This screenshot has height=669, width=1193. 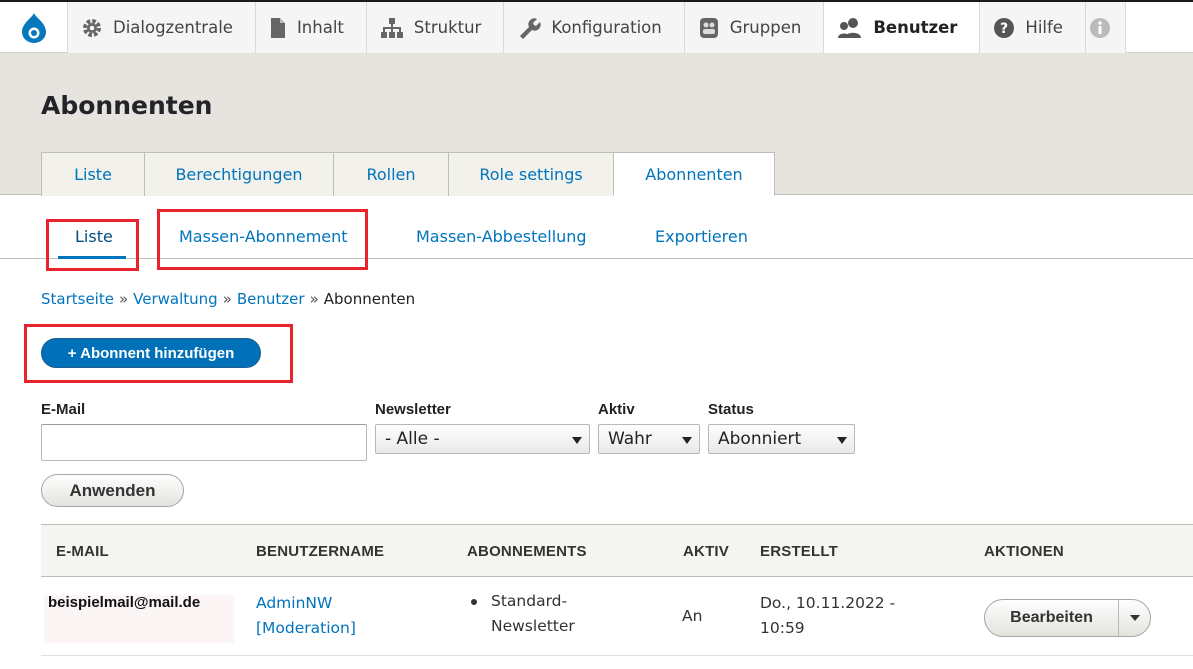 What do you see at coordinates (306, 616) in the screenshot?
I see `row-username-link: AdminNW [Moderation]` at bounding box center [306, 616].